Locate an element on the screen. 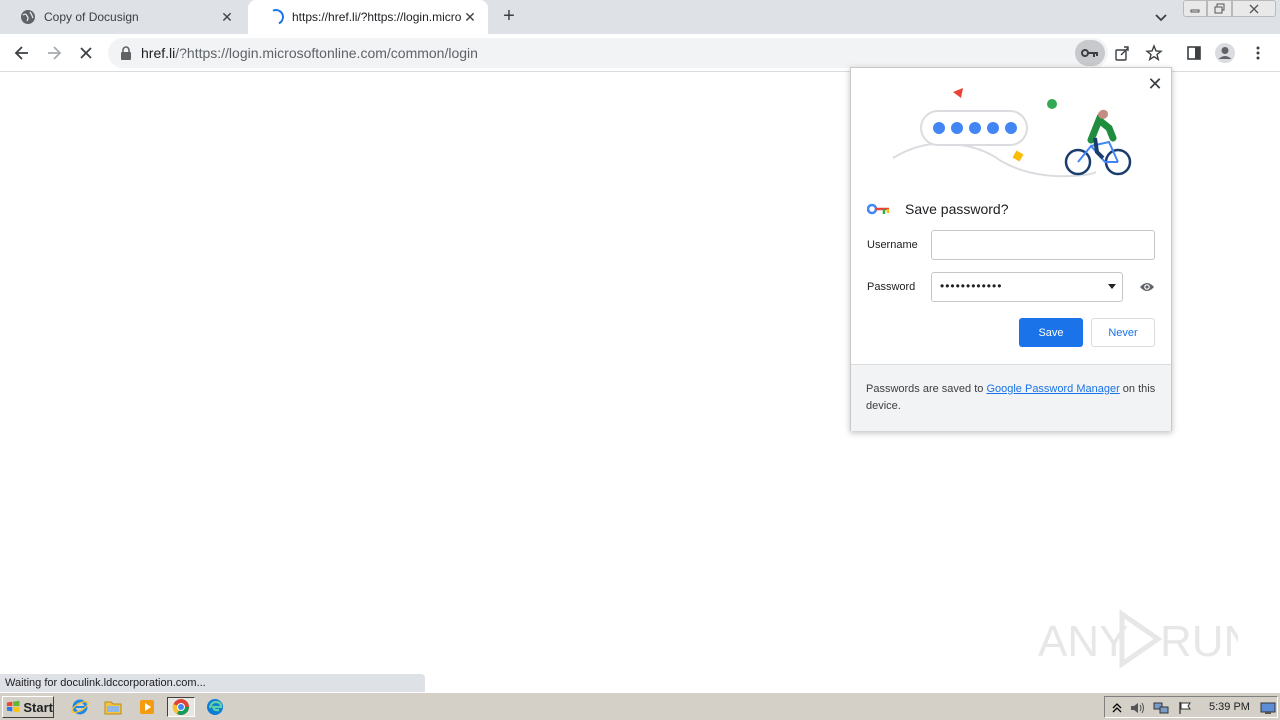 The height and width of the screenshot is (720, 1280). dialog-close-icon: ✕ is located at coordinates (1155, 84).